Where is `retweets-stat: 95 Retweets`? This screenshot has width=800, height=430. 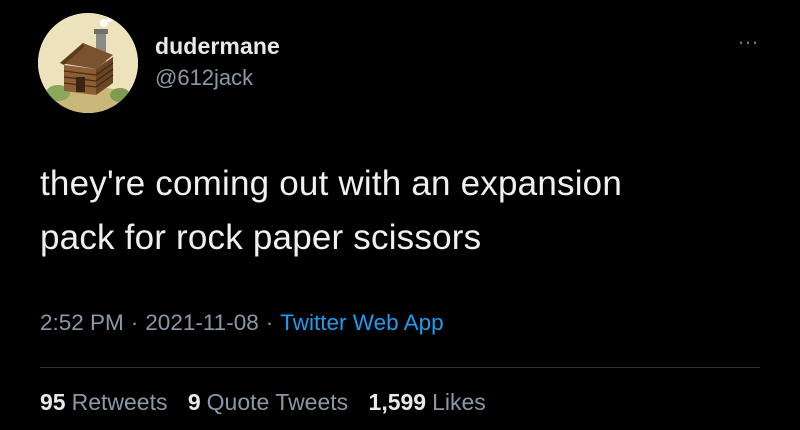
retweets-stat: 95 Retweets is located at coordinates (103, 402).